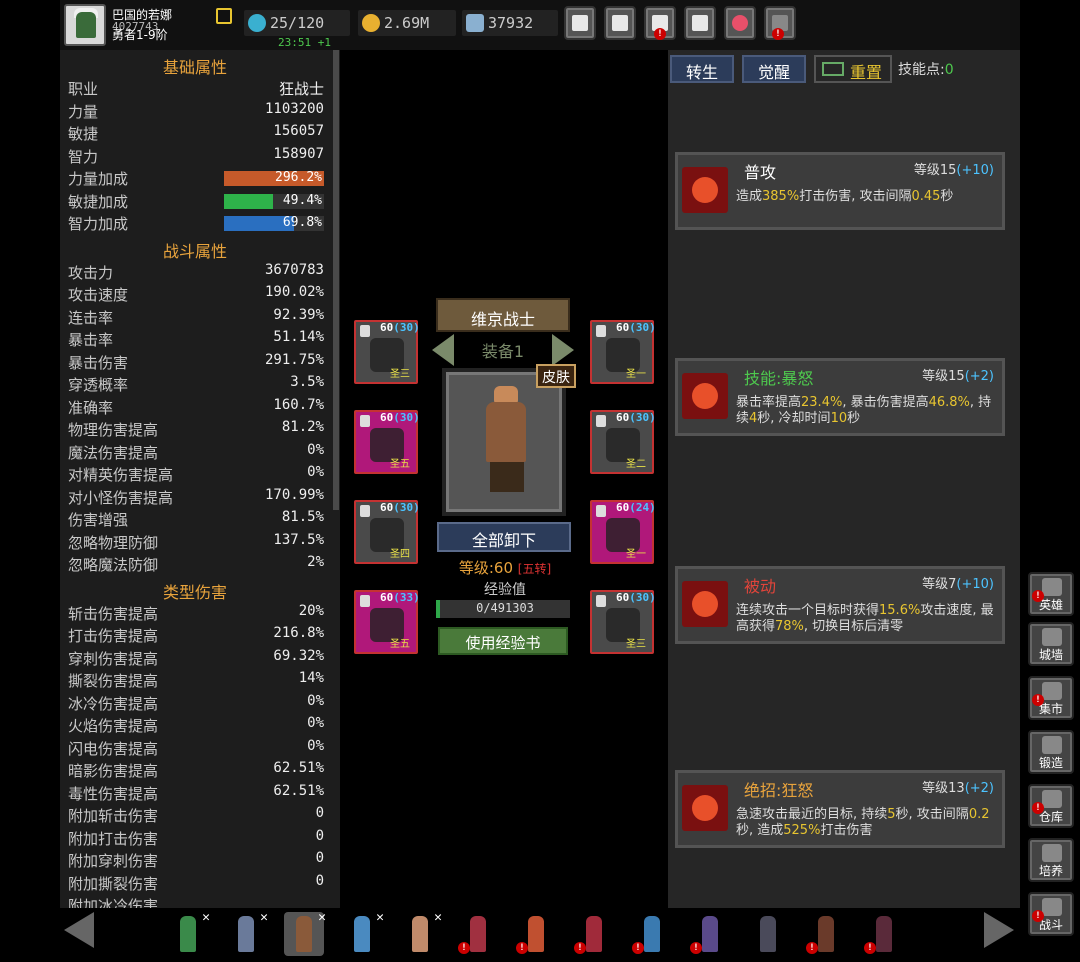  Describe the element at coordinates (563, 350) in the screenshot. I see `next-equip-set-arrow` at that location.